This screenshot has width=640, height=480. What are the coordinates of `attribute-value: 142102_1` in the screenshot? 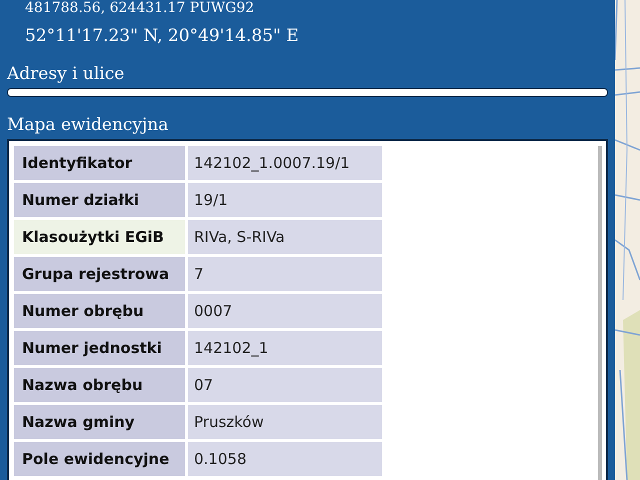 It's located at (285, 348).